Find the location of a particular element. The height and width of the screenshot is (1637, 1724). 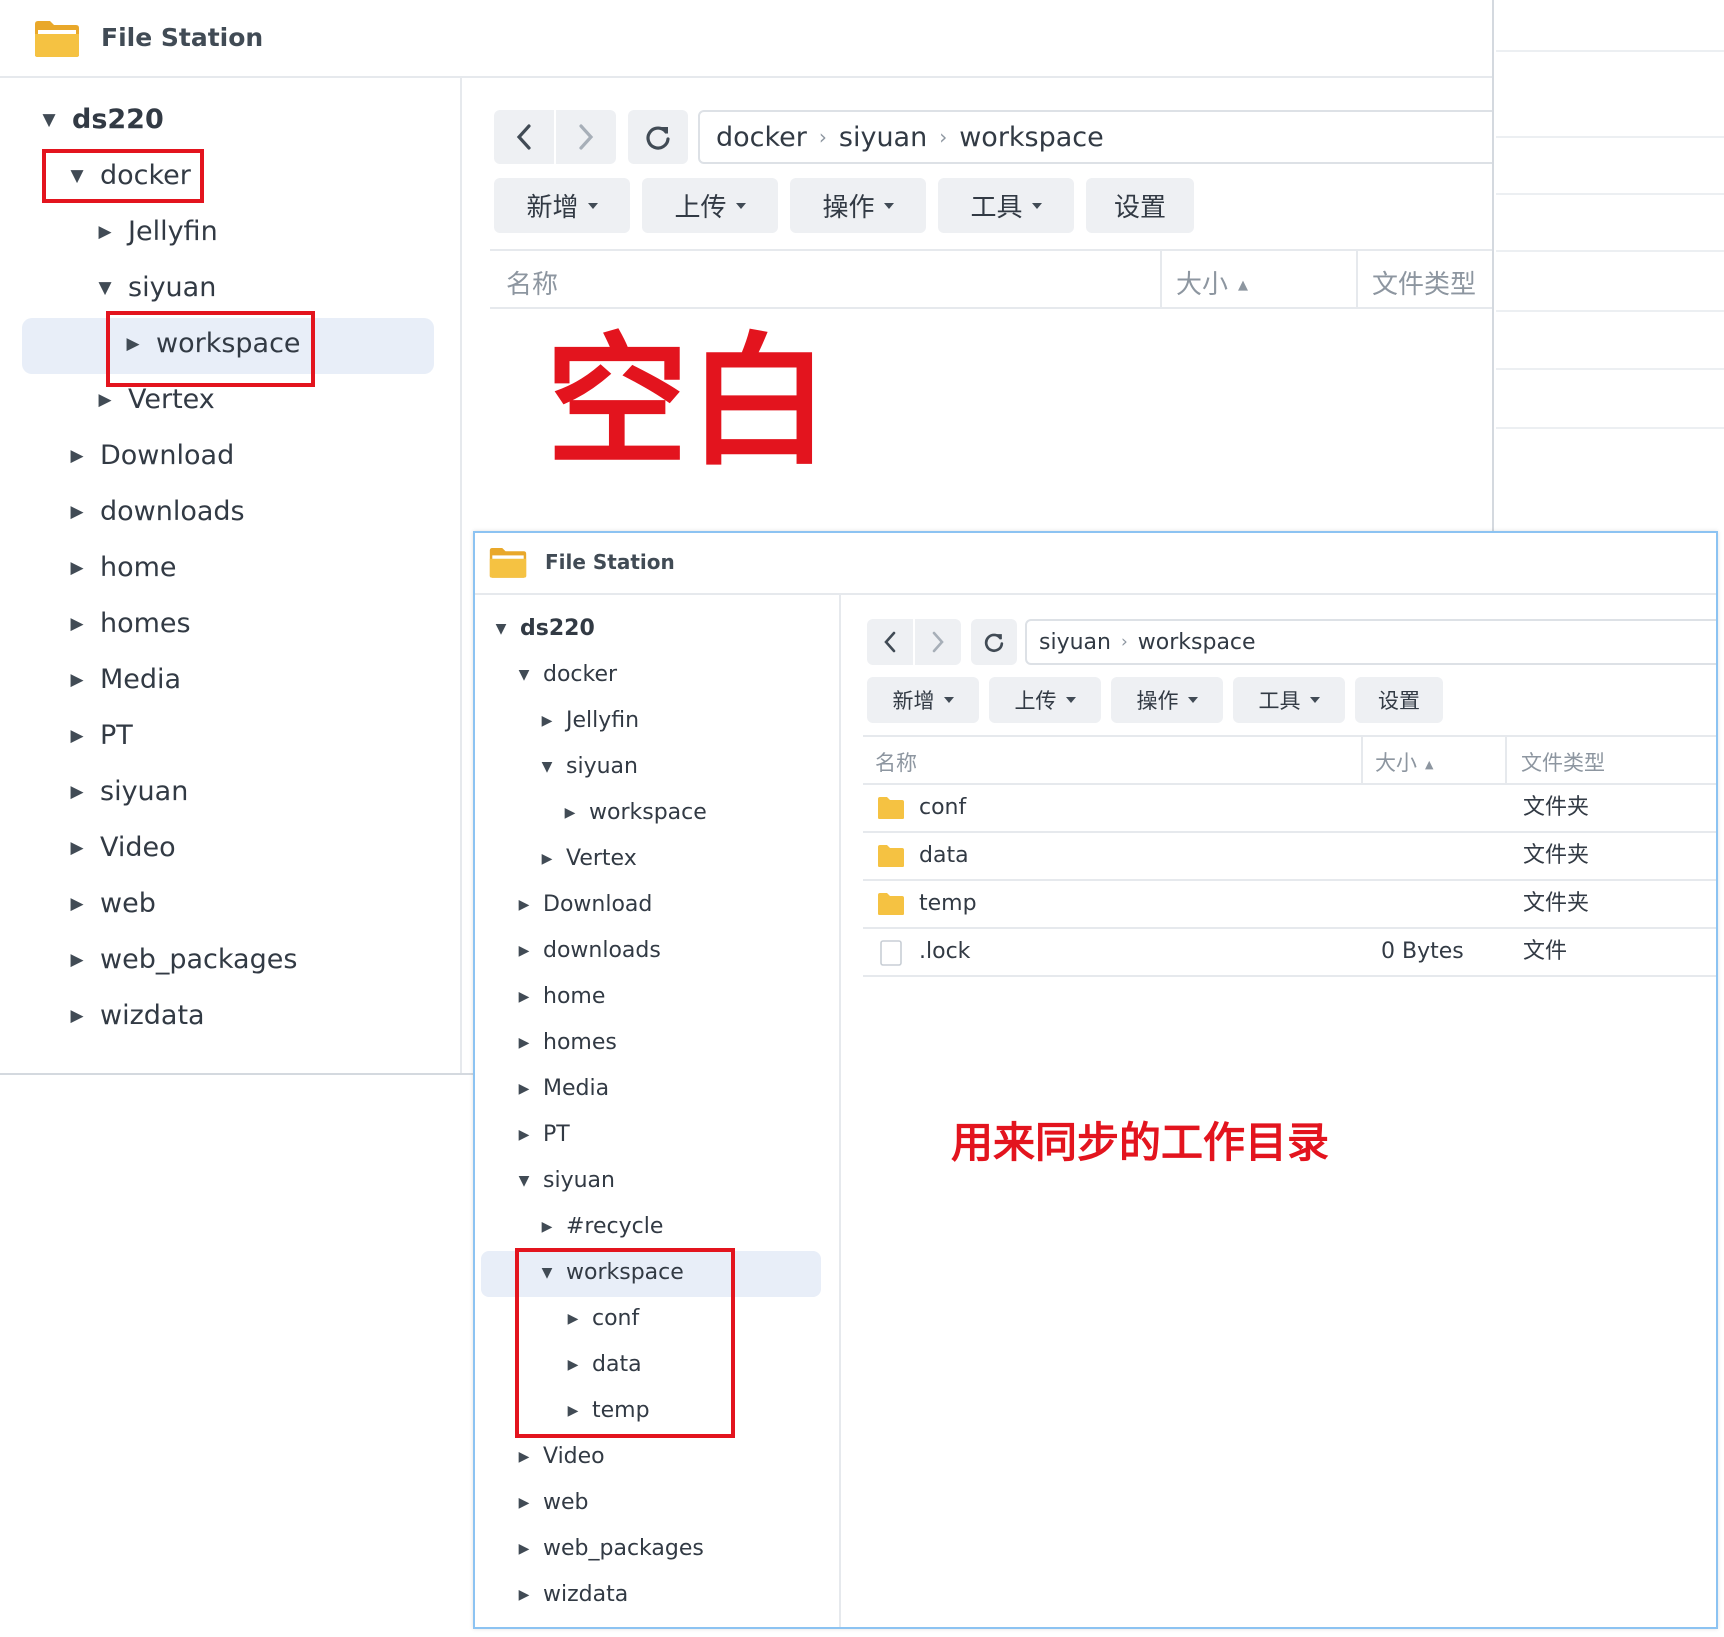

breadcrumb: docker › siyuan › workspace is located at coordinates (1095, 137).